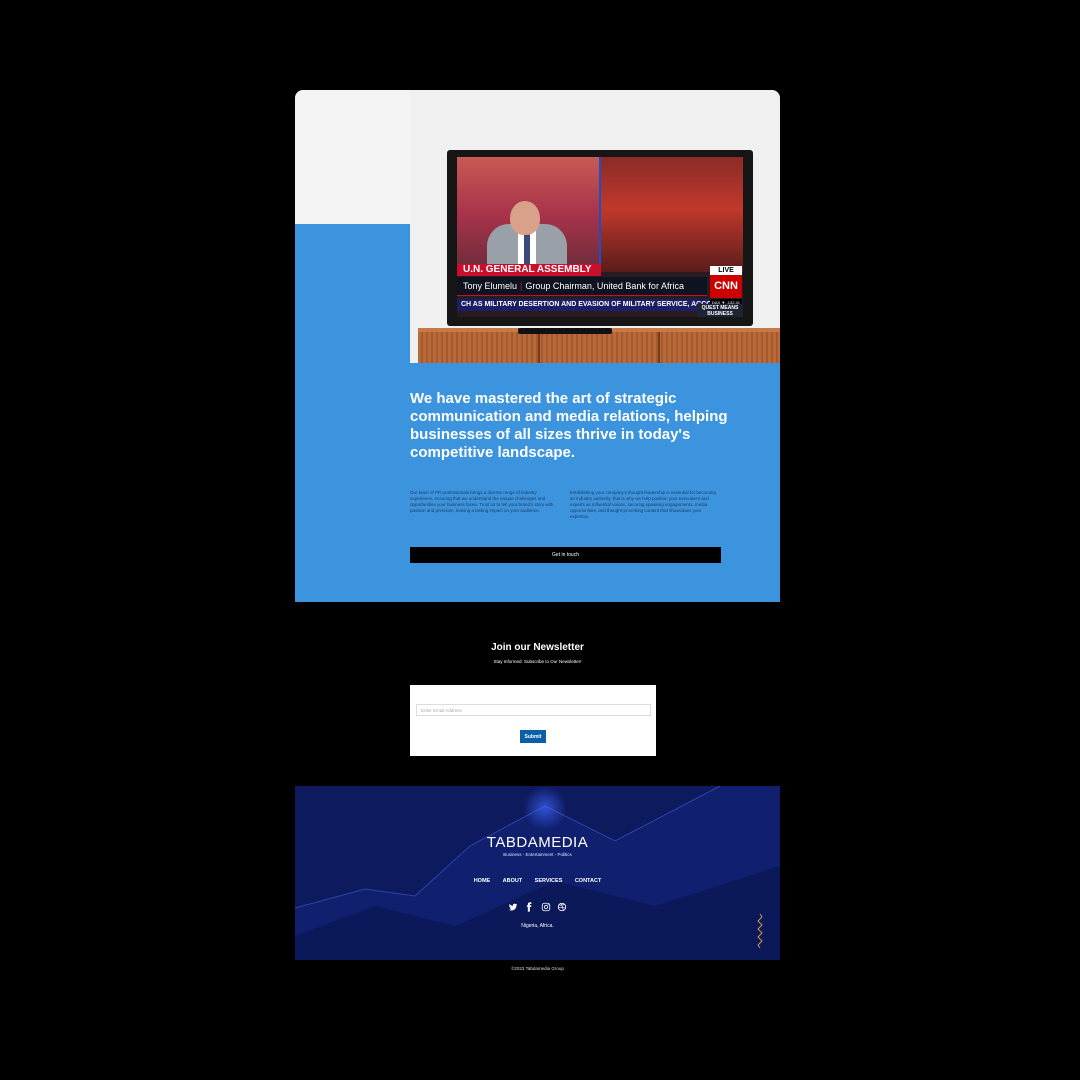  I want to click on scroll-indicator-icon, so click(760, 931).